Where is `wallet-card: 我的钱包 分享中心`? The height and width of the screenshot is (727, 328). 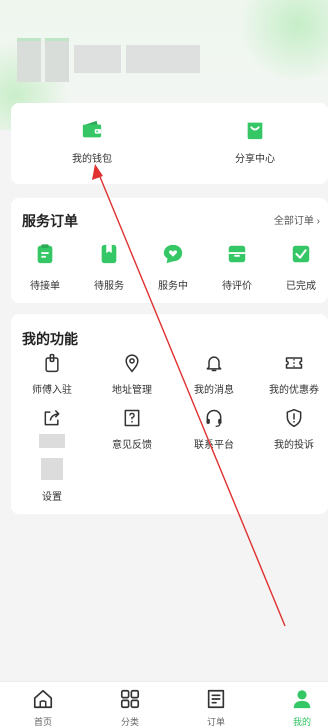 wallet-card: 我的钱包 分享中心 is located at coordinates (169, 143).